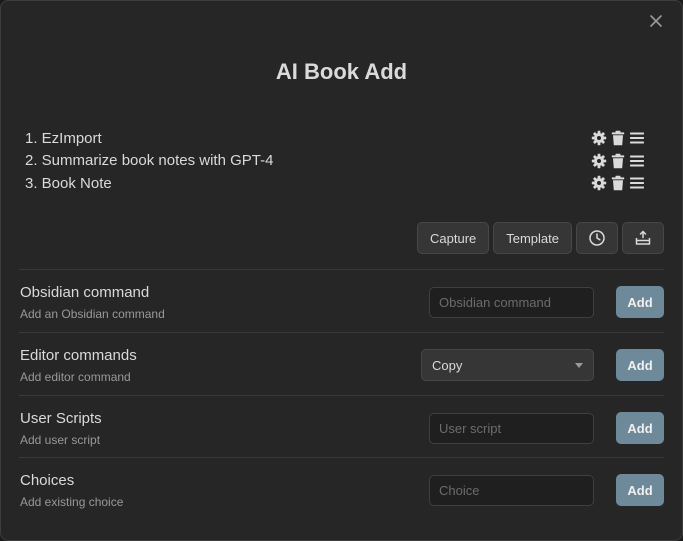 The image size is (683, 541). Describe the element at coordinates (511, 428) in the screenshot. I see `user-script-input` at that location.